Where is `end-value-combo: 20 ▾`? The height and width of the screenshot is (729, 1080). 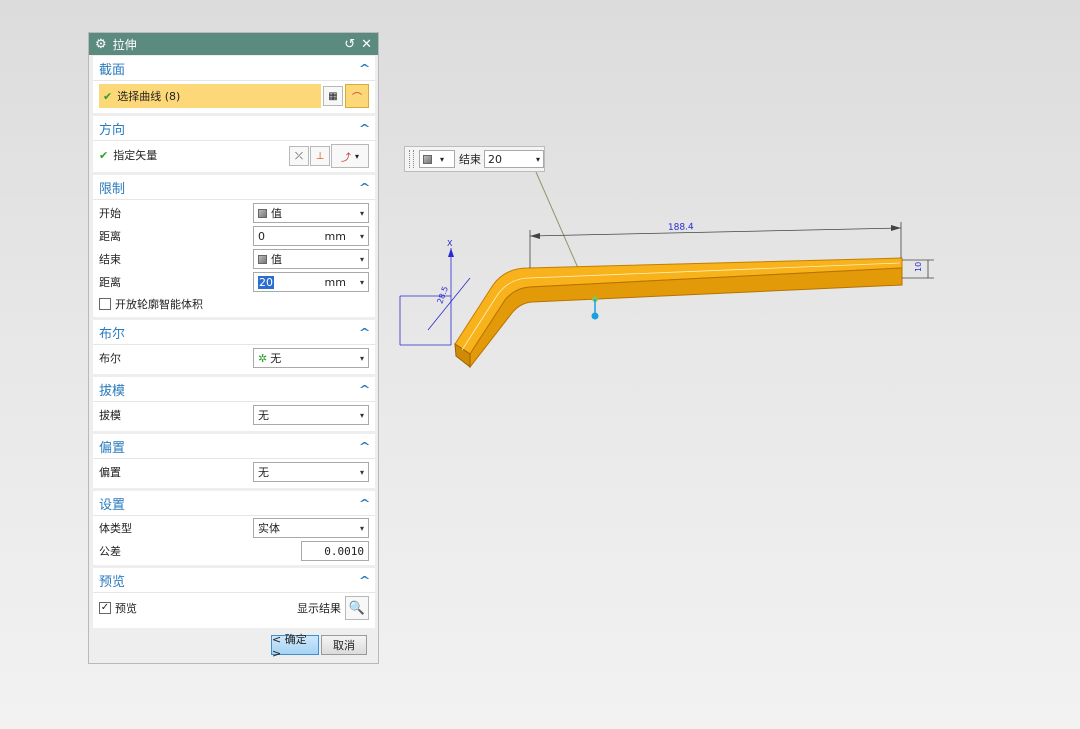 end-value-combo: 20 ▾ is located at coordinates (514, 159).